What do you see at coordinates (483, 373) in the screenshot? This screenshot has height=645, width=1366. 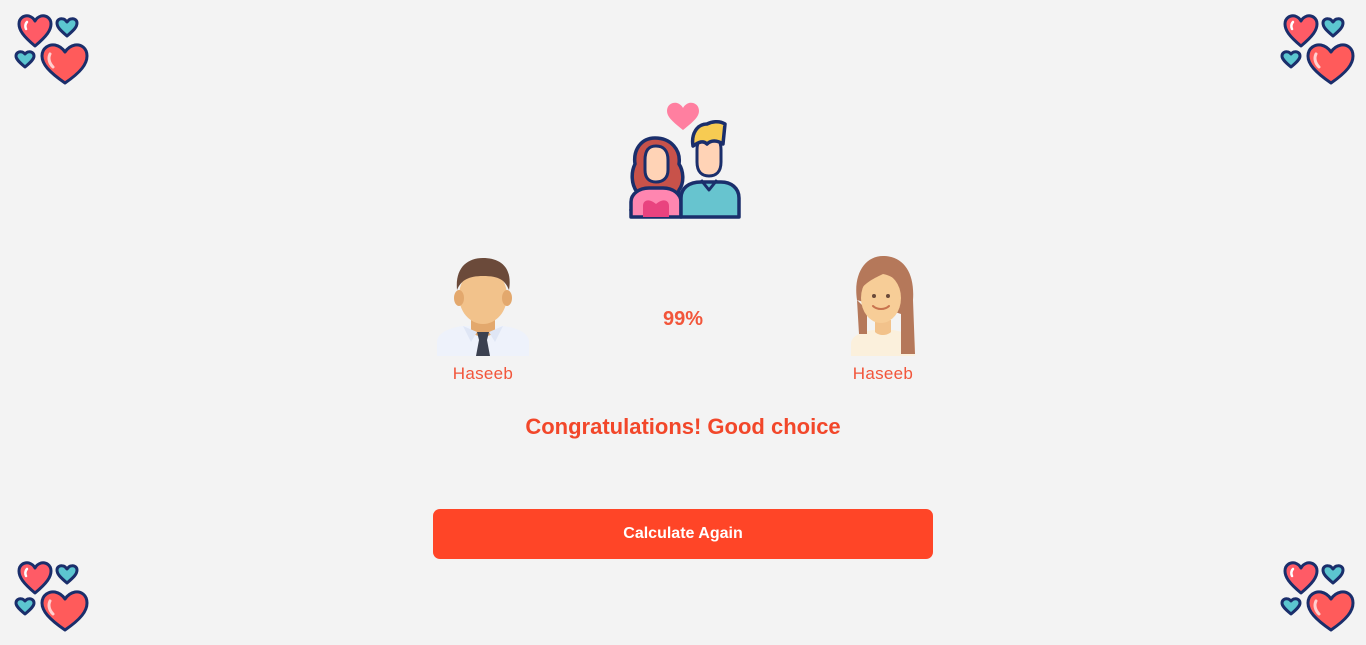 I see `male-partner-name: Haseeb` at bounding box center [483, 373].